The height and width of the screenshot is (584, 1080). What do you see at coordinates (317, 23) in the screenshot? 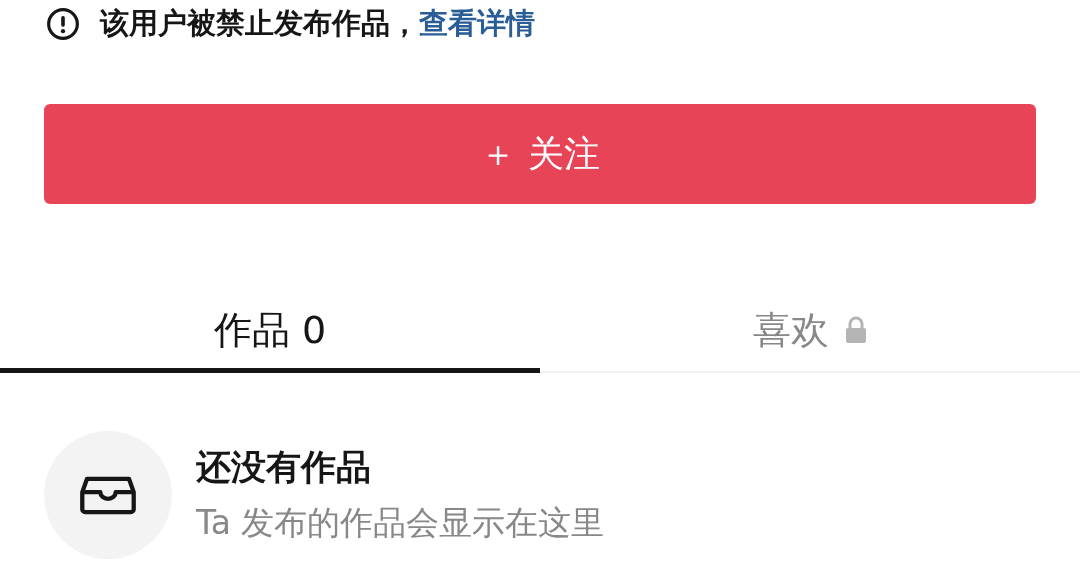
I see `notice-text: 该用户被禁止发布作品，查看详情` at bounding box center [317, 23].